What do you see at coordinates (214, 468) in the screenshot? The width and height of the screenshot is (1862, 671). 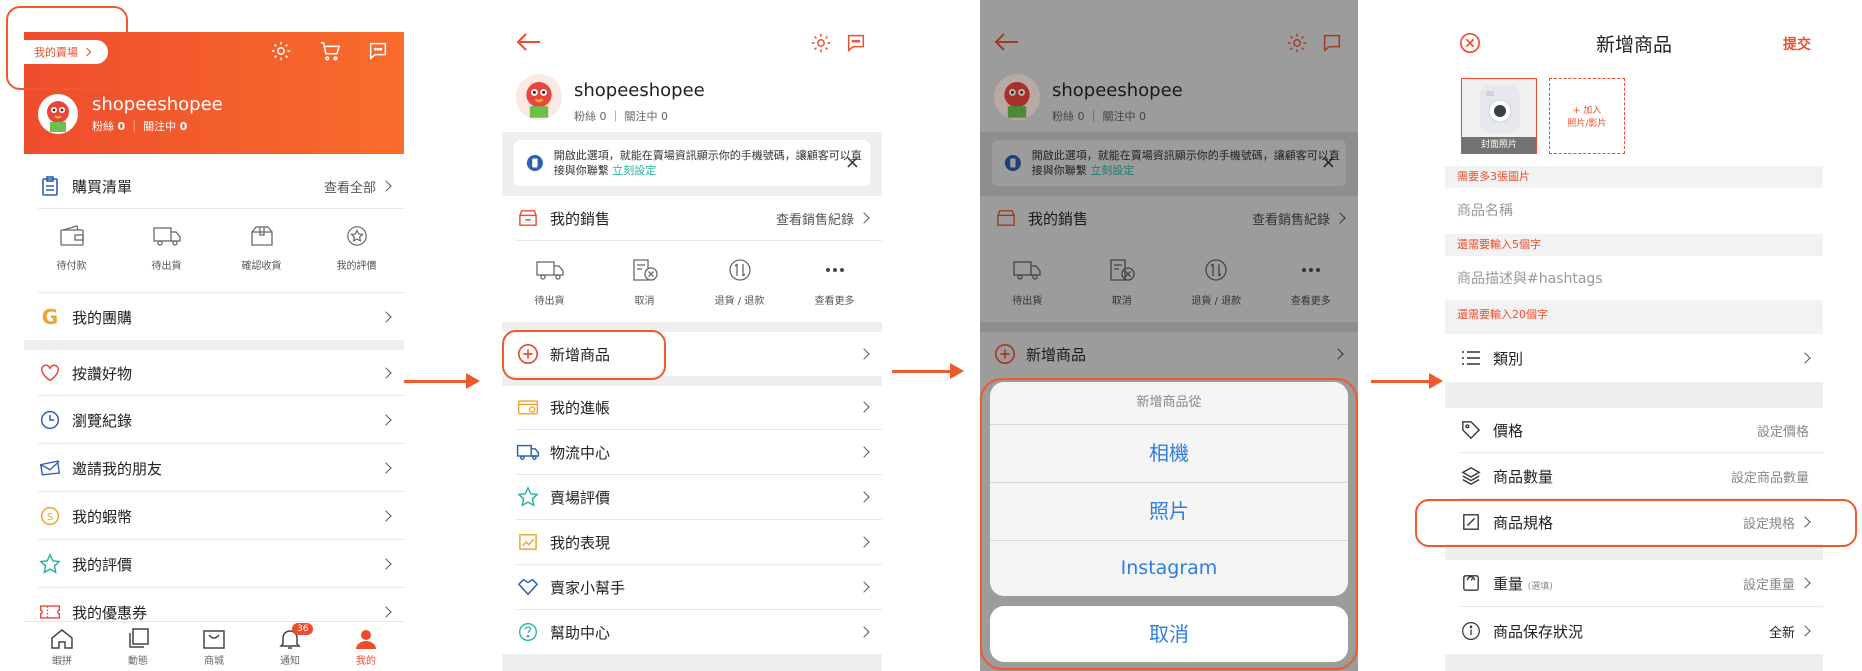 I see `menu-item-invite: 邀請我的朋友` at bounding box center [214, 468].